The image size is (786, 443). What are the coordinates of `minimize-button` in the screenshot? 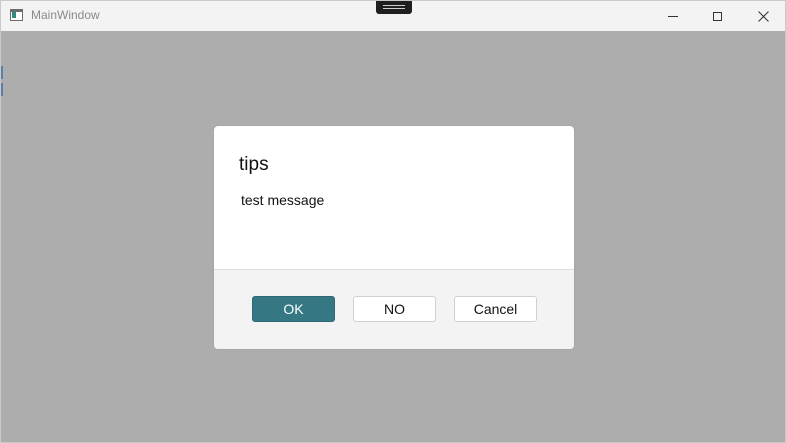 It's located at (673, 16).